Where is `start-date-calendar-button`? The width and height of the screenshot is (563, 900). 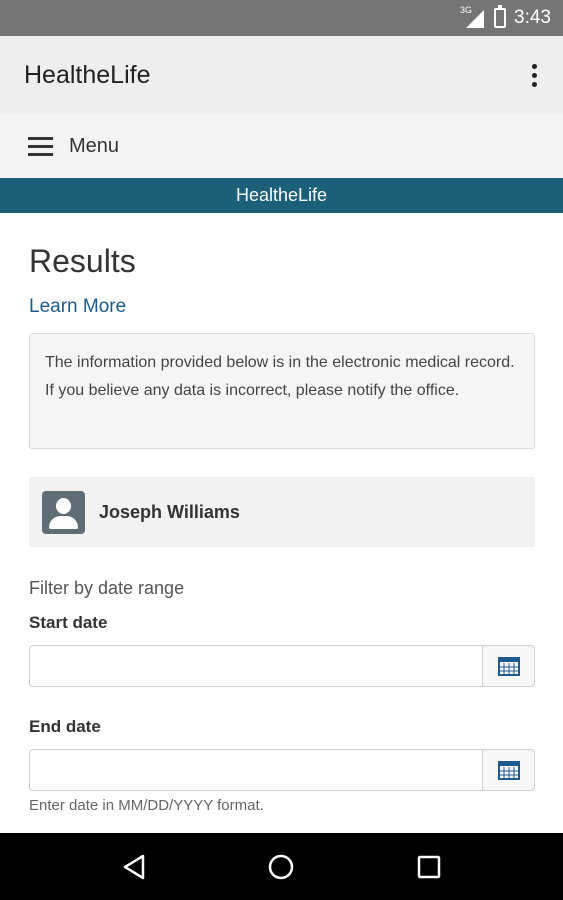 start-date-calendar-button is located at coordinates (508, 666).